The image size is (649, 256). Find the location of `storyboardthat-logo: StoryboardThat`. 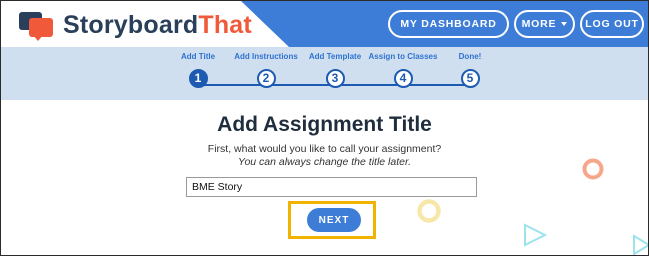

storyboardthat-logo: StoryboardThat is located at coordinates (135, 25).